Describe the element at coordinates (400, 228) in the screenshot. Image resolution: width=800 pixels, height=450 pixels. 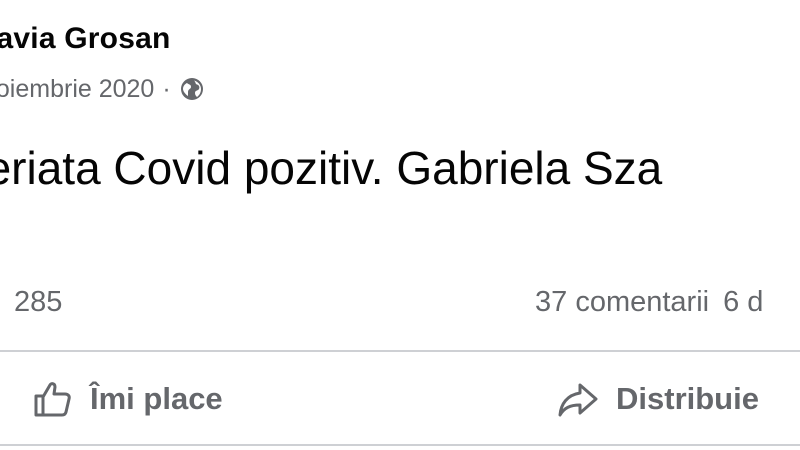
I see `post-text-line: .` at that location.